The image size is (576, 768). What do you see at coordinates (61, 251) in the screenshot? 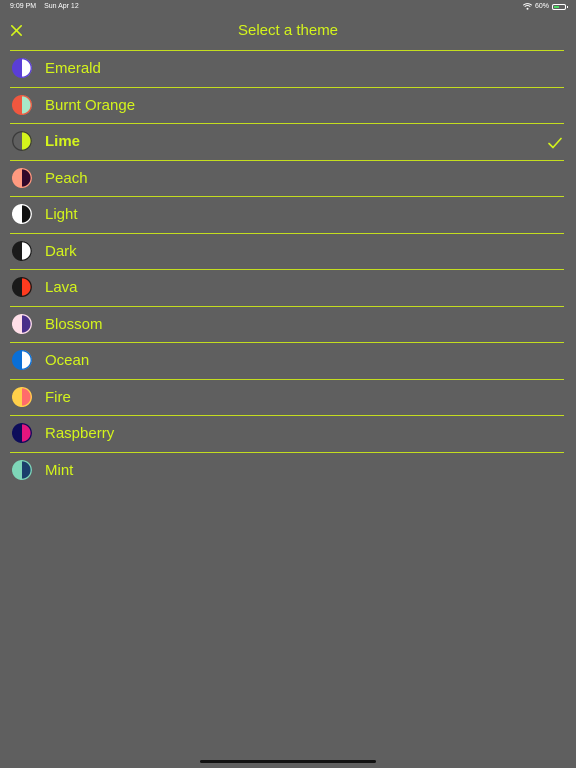
I see `theme-label: Dark` at bounding box center [61, 251].